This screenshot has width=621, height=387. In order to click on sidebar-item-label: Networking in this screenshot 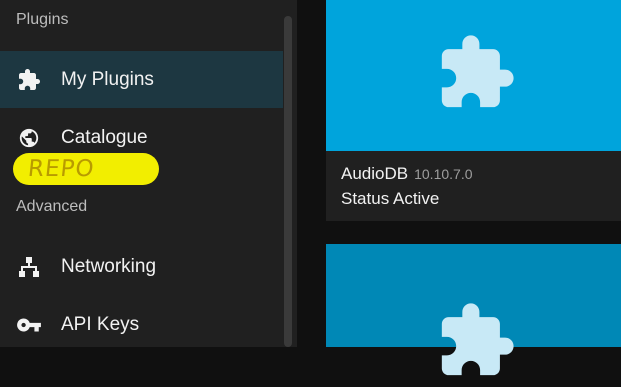, I will do `click(109, 266)`.